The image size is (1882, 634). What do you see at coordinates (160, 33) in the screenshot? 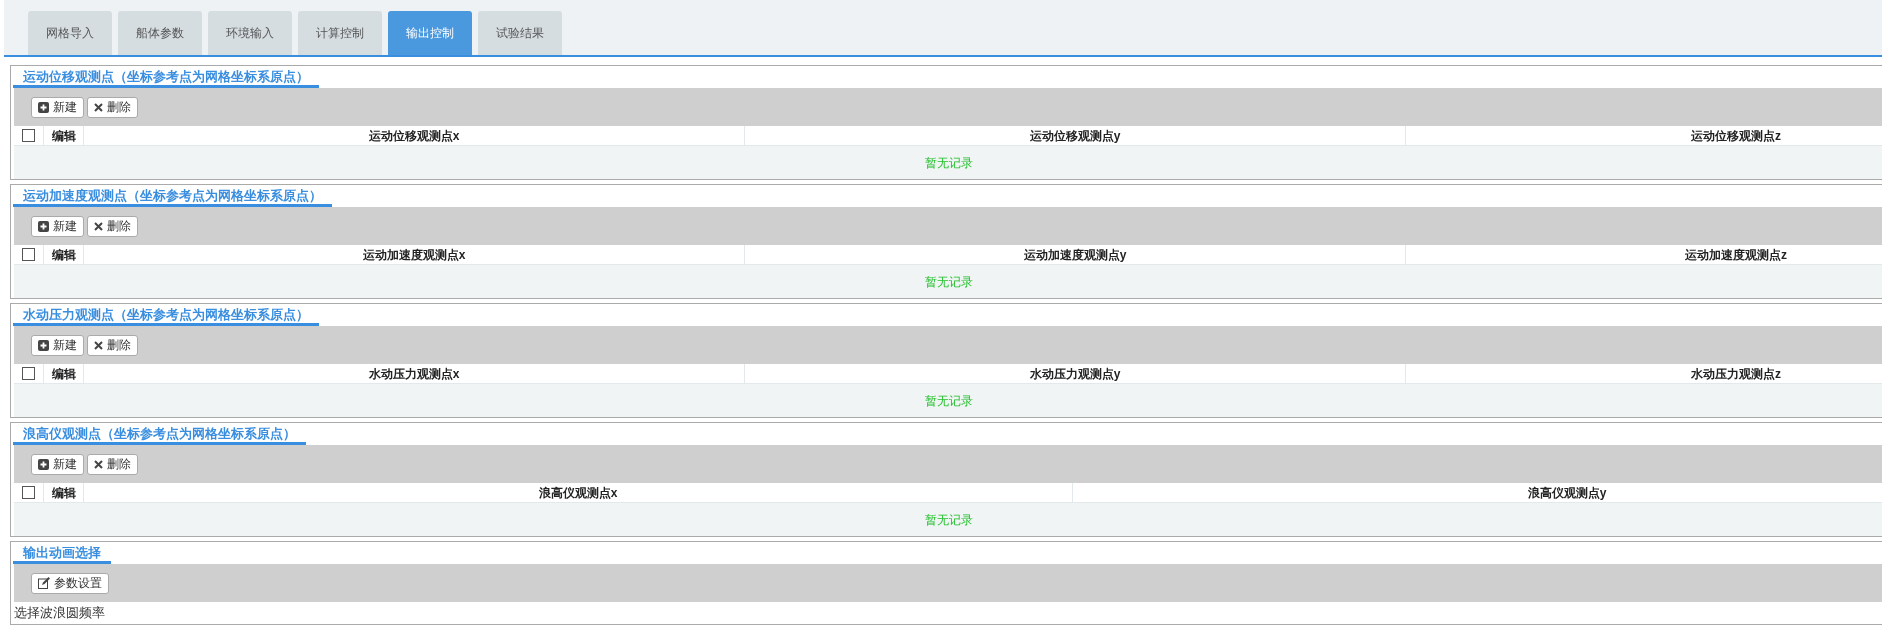
I see `tab: 船体参数` at bounding box center [160, 33].